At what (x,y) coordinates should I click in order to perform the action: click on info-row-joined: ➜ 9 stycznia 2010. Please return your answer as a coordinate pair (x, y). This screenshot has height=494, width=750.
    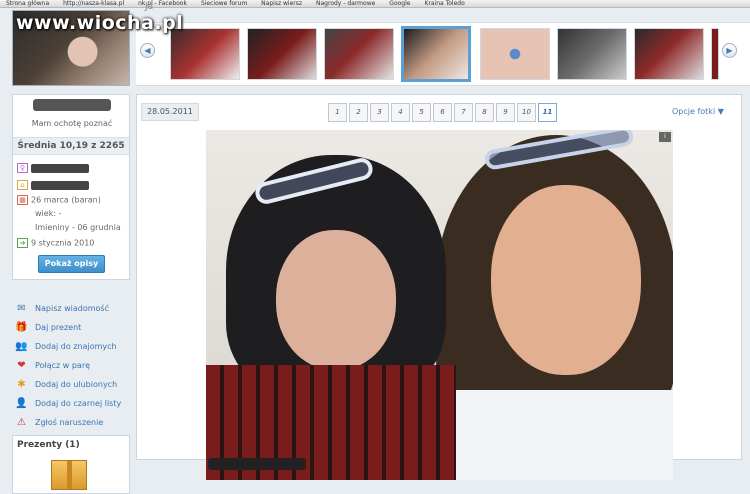
    Looking at the image, I should click on (55, 243).